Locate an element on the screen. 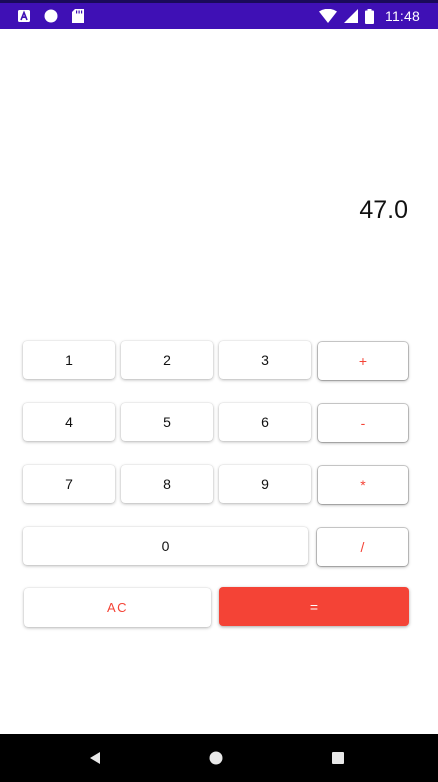 This screenshot has height=782, width=438. multiply-button: * is located at coordinates (363, 485).